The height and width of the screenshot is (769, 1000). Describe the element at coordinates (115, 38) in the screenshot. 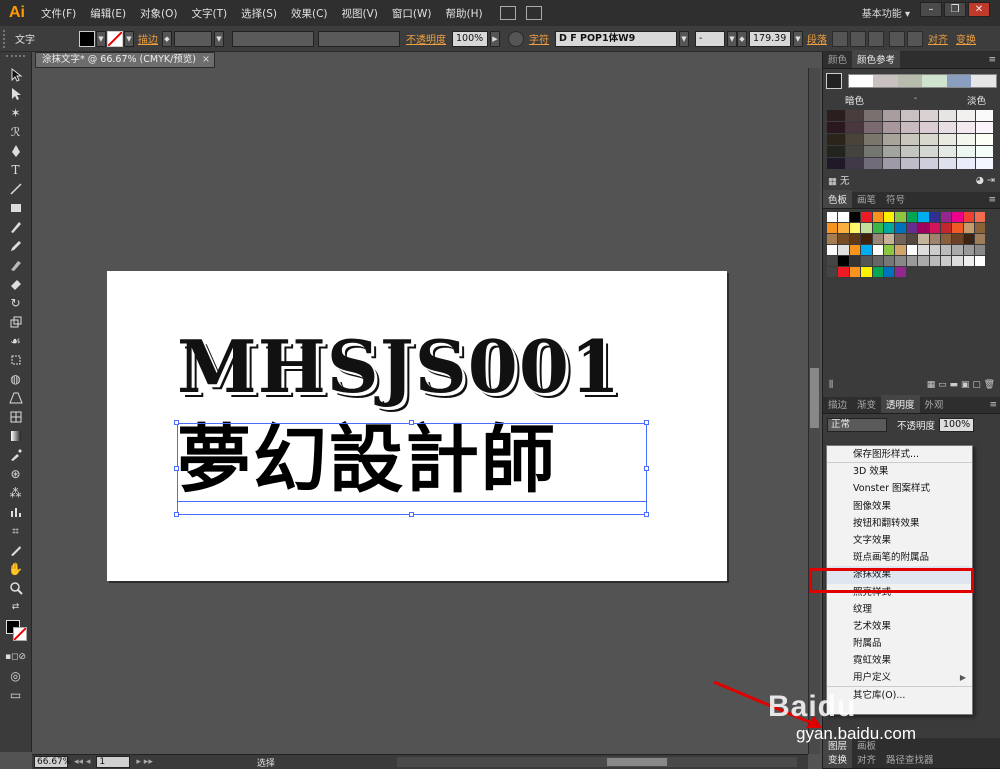

I see `stroke-none-swatch` at that location.